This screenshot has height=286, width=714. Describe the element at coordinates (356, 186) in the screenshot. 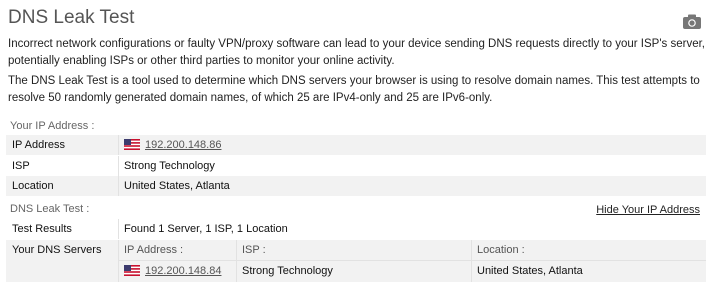

I see `location-row: Location United States, Atlanta` at that location.